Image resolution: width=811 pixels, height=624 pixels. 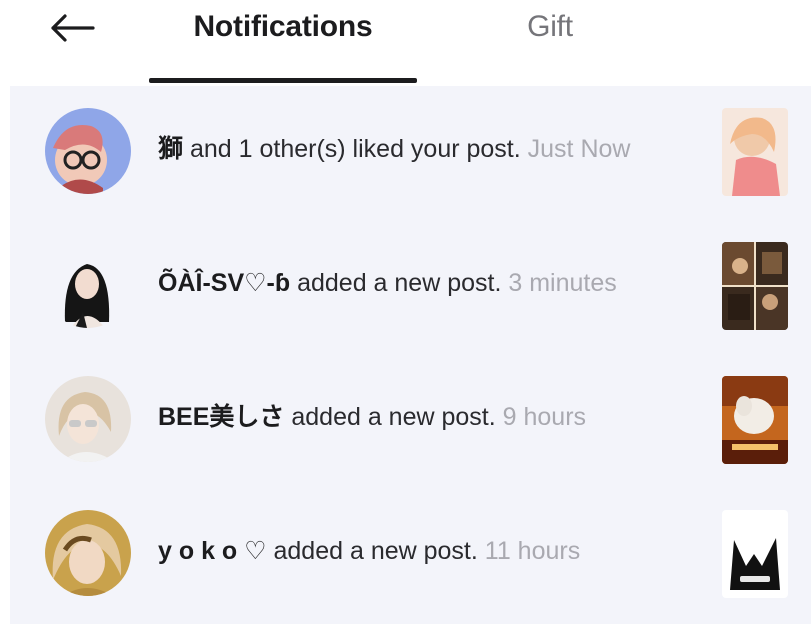 I want to click on username: ÕÀÎ-SV♡-ɓ, so click(x=224, y=283).